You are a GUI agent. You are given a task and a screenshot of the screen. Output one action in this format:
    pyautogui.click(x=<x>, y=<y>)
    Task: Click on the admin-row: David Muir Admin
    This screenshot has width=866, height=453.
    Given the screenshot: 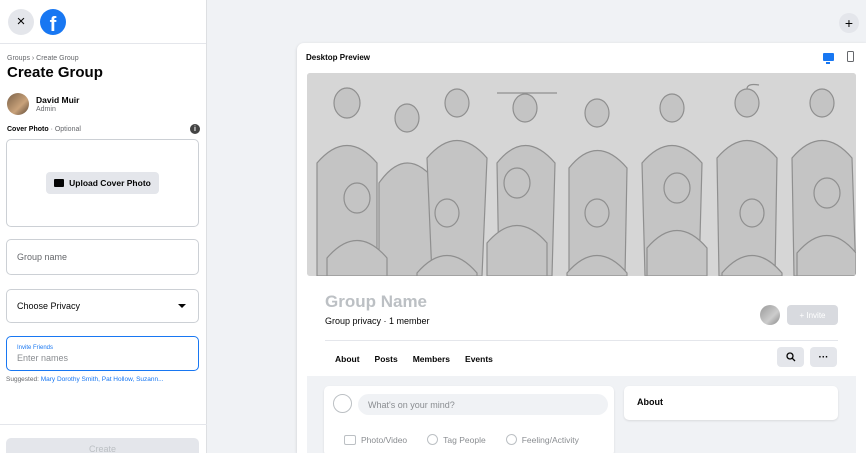 What is the action you would take?
    pyautogui.click(x=43, y=104)
    